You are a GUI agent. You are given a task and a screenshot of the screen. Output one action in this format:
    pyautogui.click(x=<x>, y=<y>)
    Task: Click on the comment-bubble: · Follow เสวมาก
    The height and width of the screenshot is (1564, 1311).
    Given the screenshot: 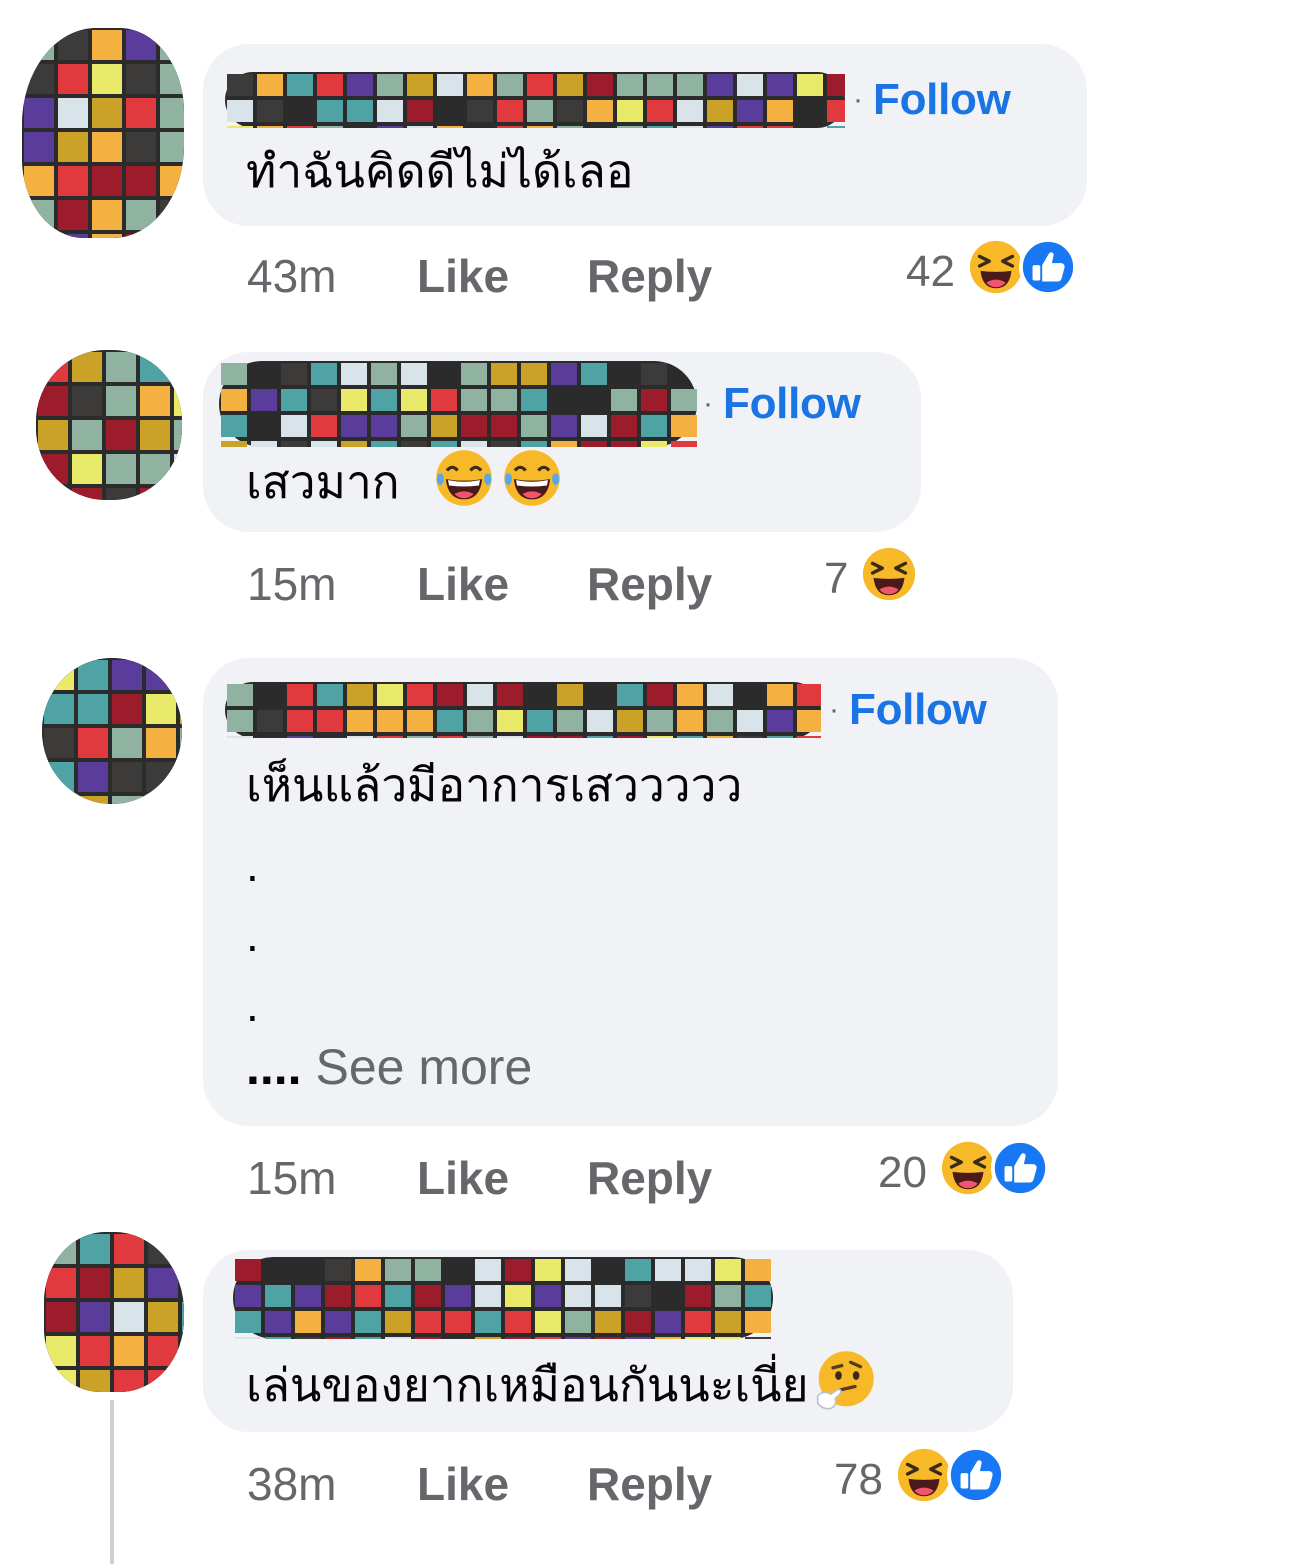 What is the action you would take?
    pyautogui.click(x=562, y=442)
    